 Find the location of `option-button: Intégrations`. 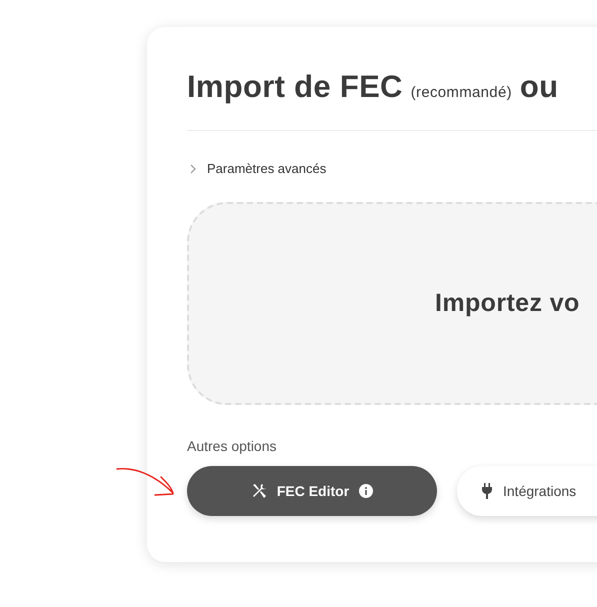

option-button: Intégrations is located at coordinates (527, 491).